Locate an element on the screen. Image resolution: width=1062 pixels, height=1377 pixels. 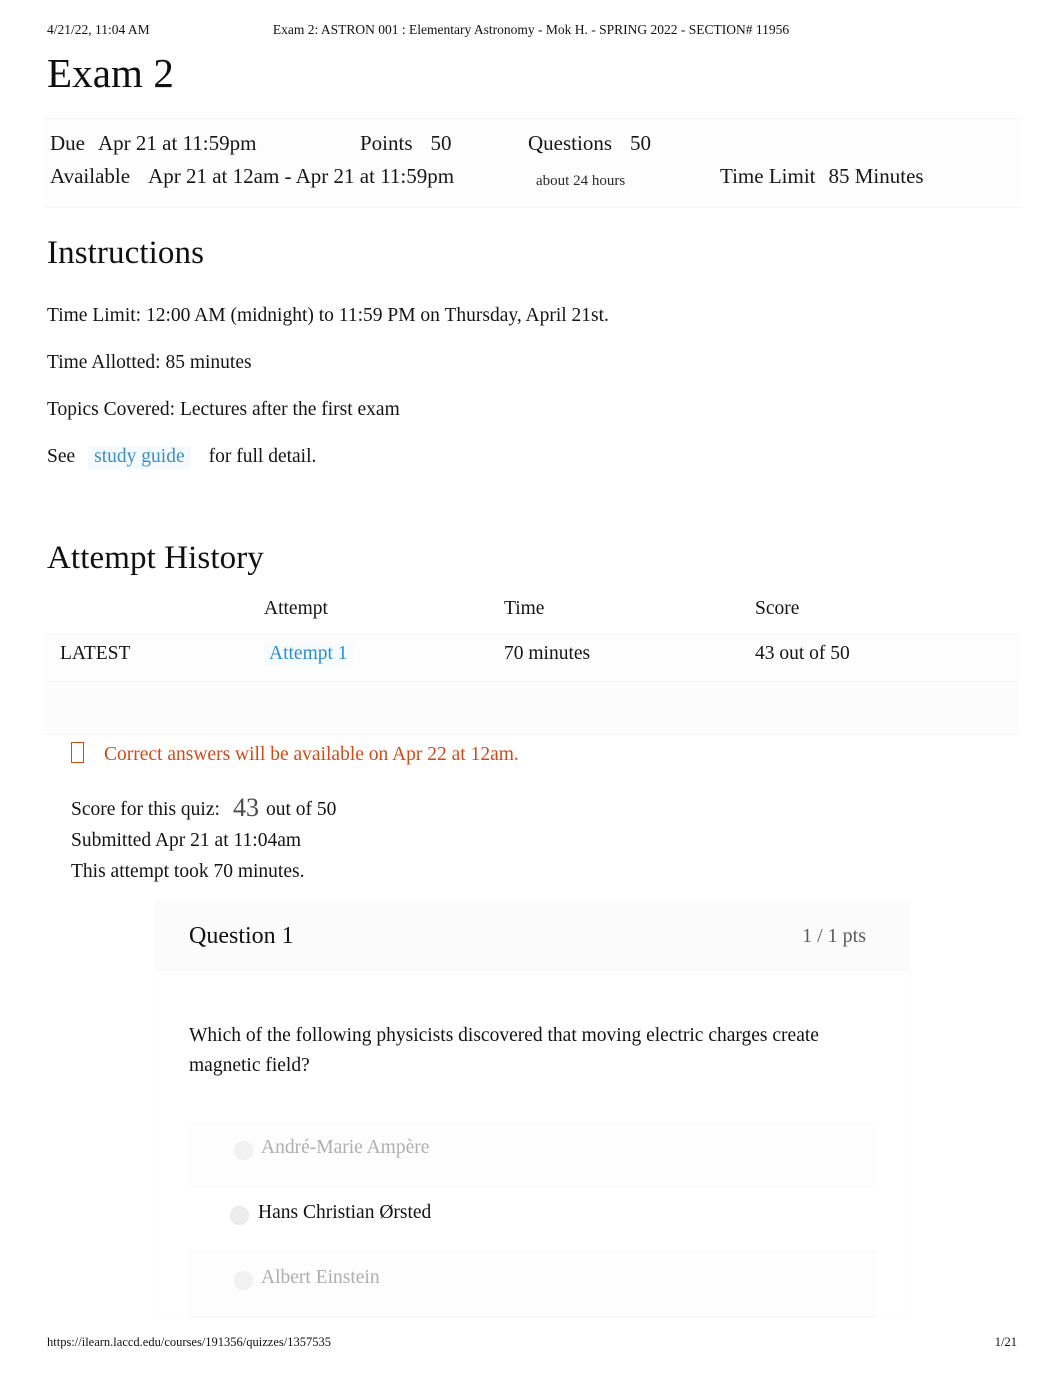
quiz-points-value: 50 is located at coordinates (441, 143).